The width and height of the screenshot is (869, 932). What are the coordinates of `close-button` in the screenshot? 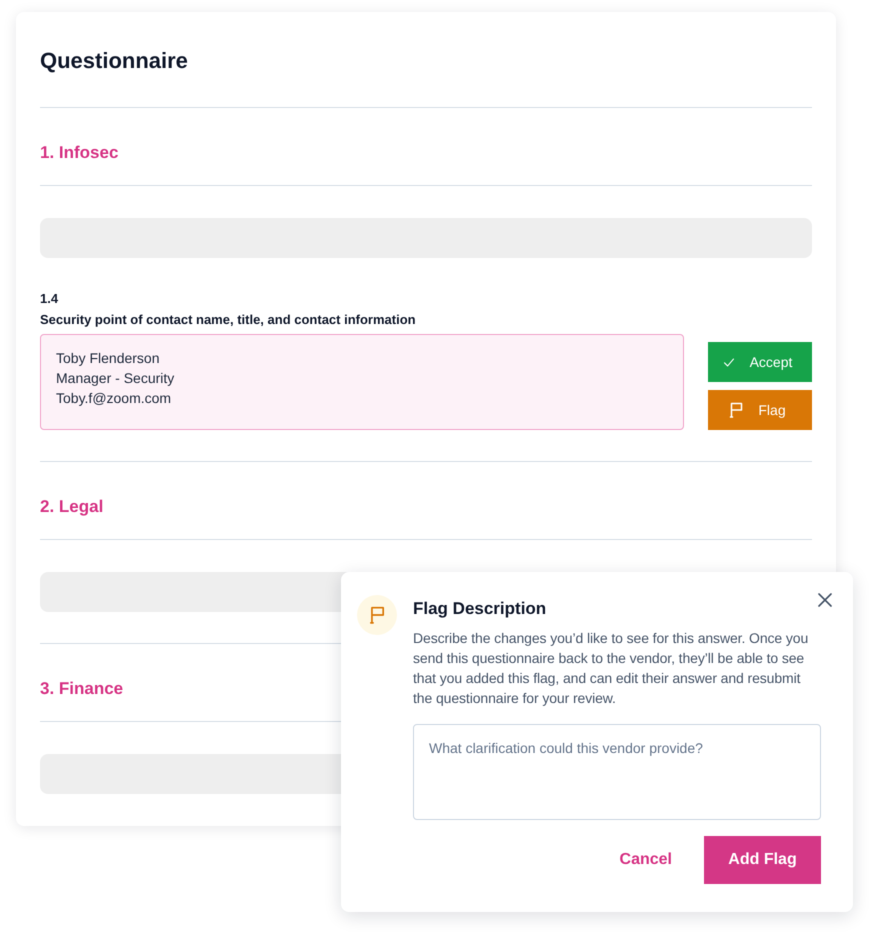 It's located at (825, 600).